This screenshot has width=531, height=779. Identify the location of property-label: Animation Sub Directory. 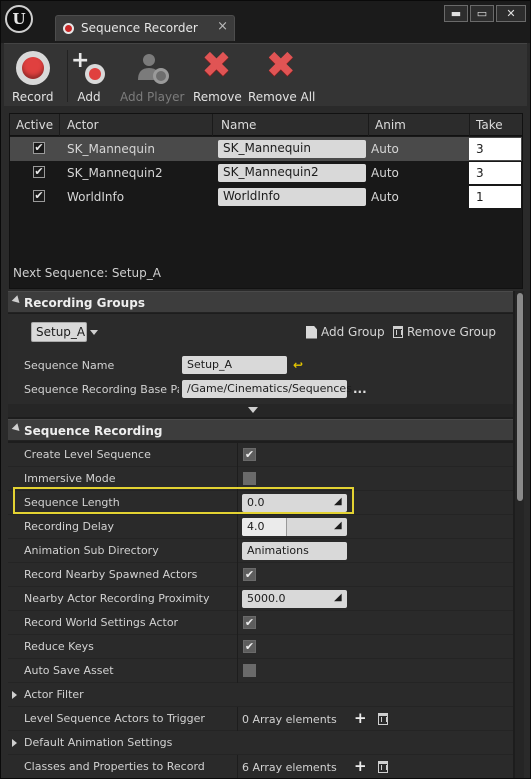
(91, 550).